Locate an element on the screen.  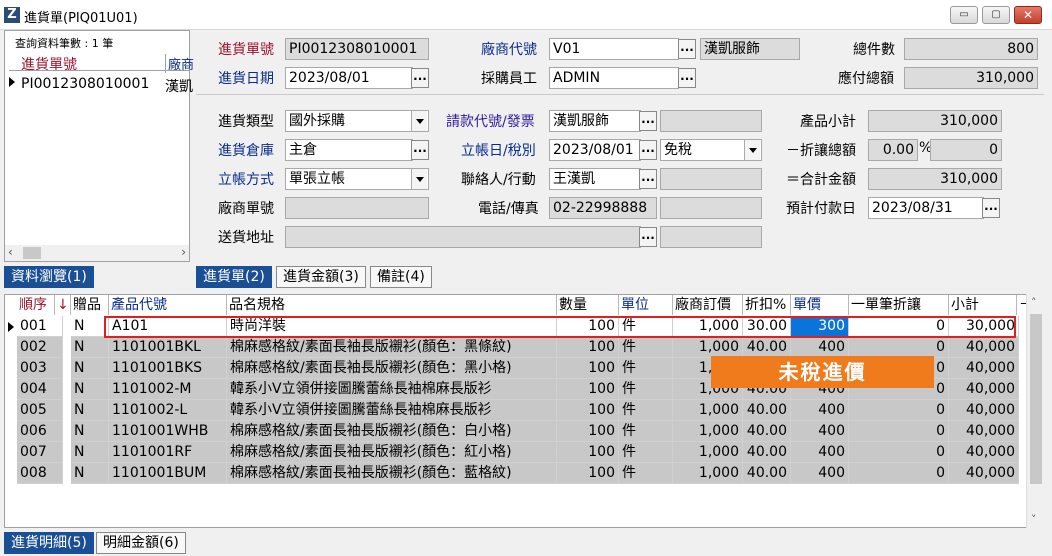
grid-header-line-discount: 一單筆折讓 is located at coordinates (899, 305).